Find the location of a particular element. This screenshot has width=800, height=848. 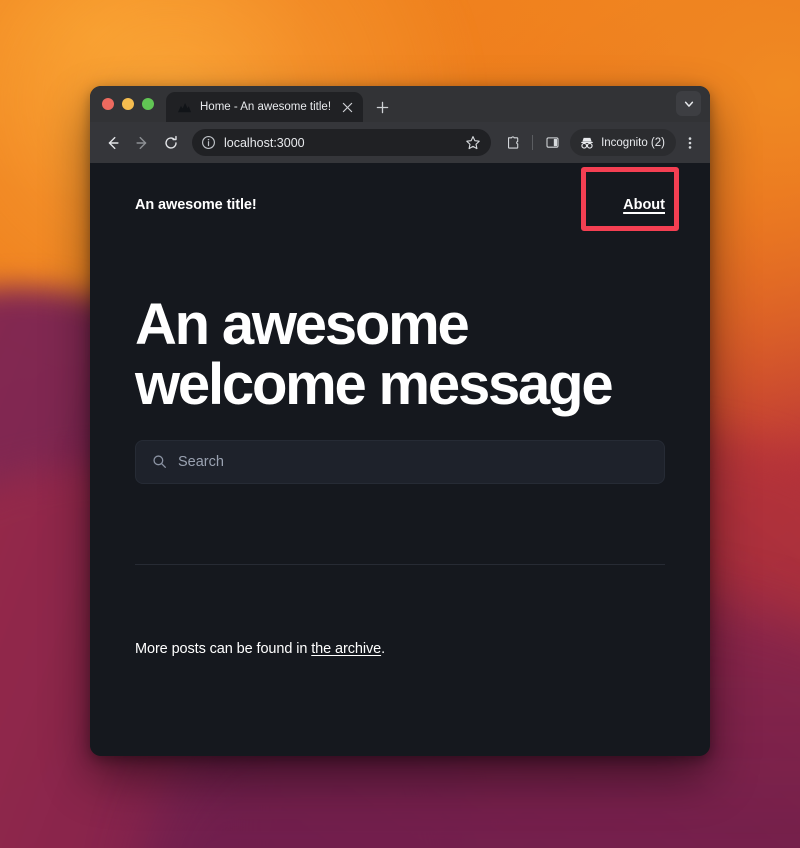

star-icon is located at coordinates (473, 143).